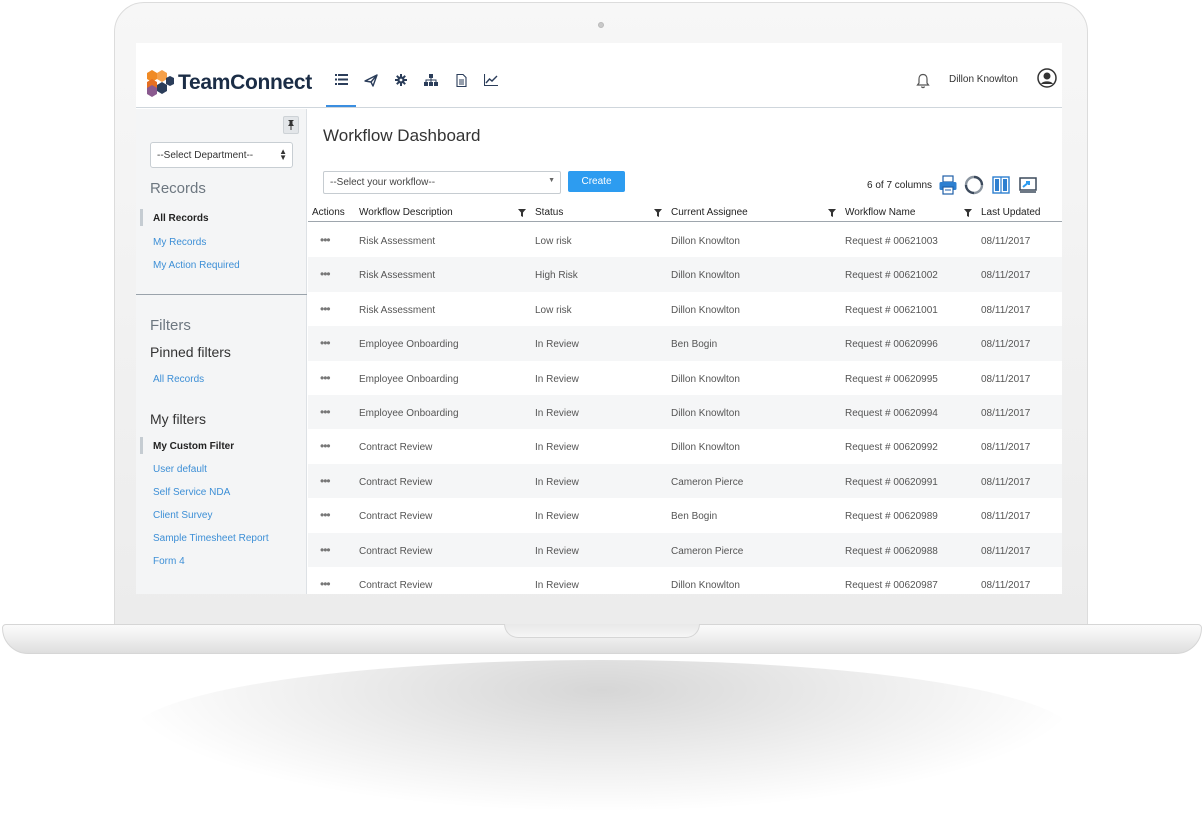 The image size is (1204, 832). What do you see at coordinates (891, 482) in the screenshot?
I see `cell-workflow-name: Request # 00620991` at bounding box center [891, 482].